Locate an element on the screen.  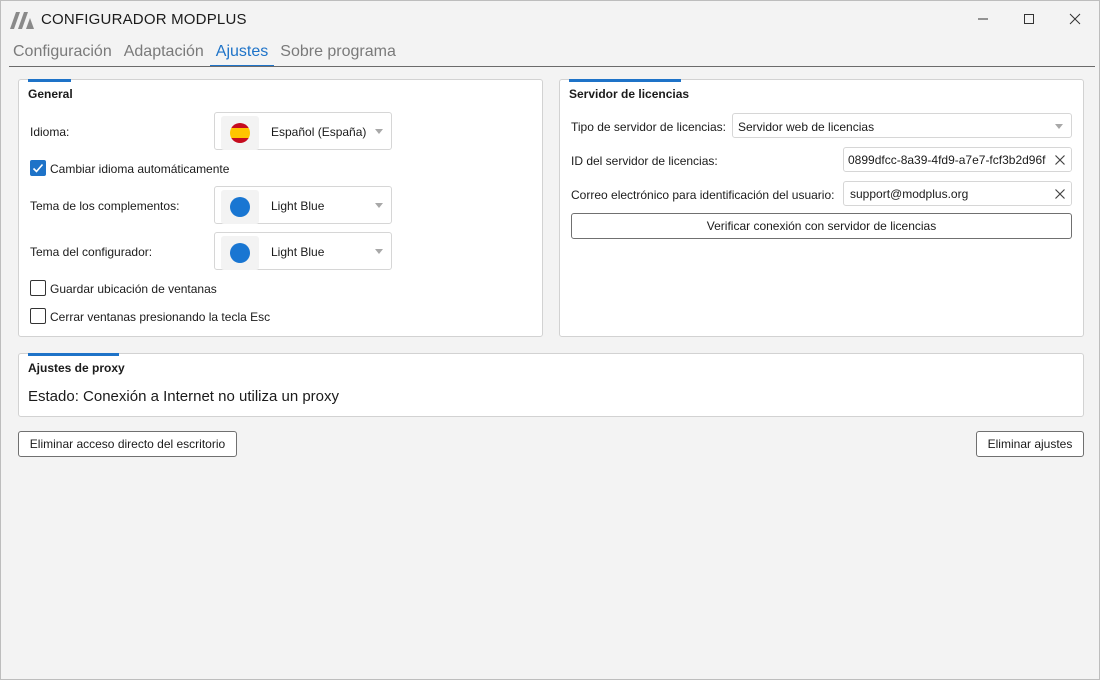
language-icon-box is located at coordinates (240, 133).